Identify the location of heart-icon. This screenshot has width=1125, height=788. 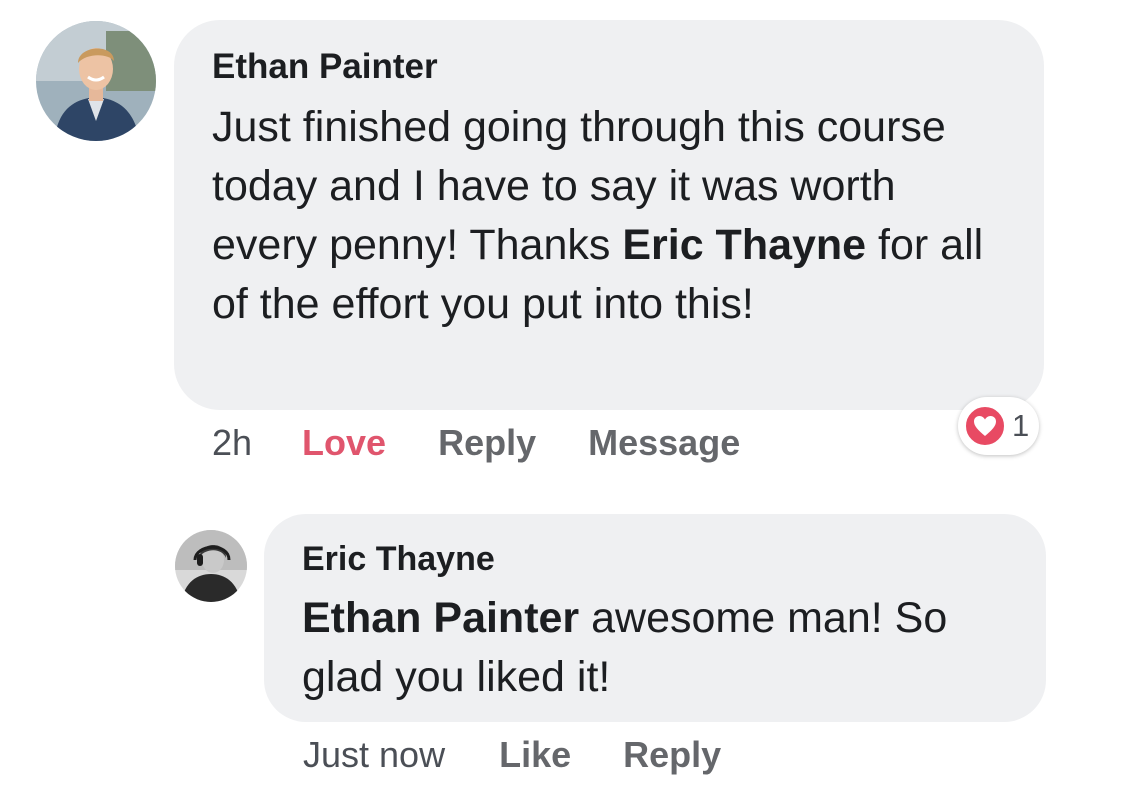
(985, 426).